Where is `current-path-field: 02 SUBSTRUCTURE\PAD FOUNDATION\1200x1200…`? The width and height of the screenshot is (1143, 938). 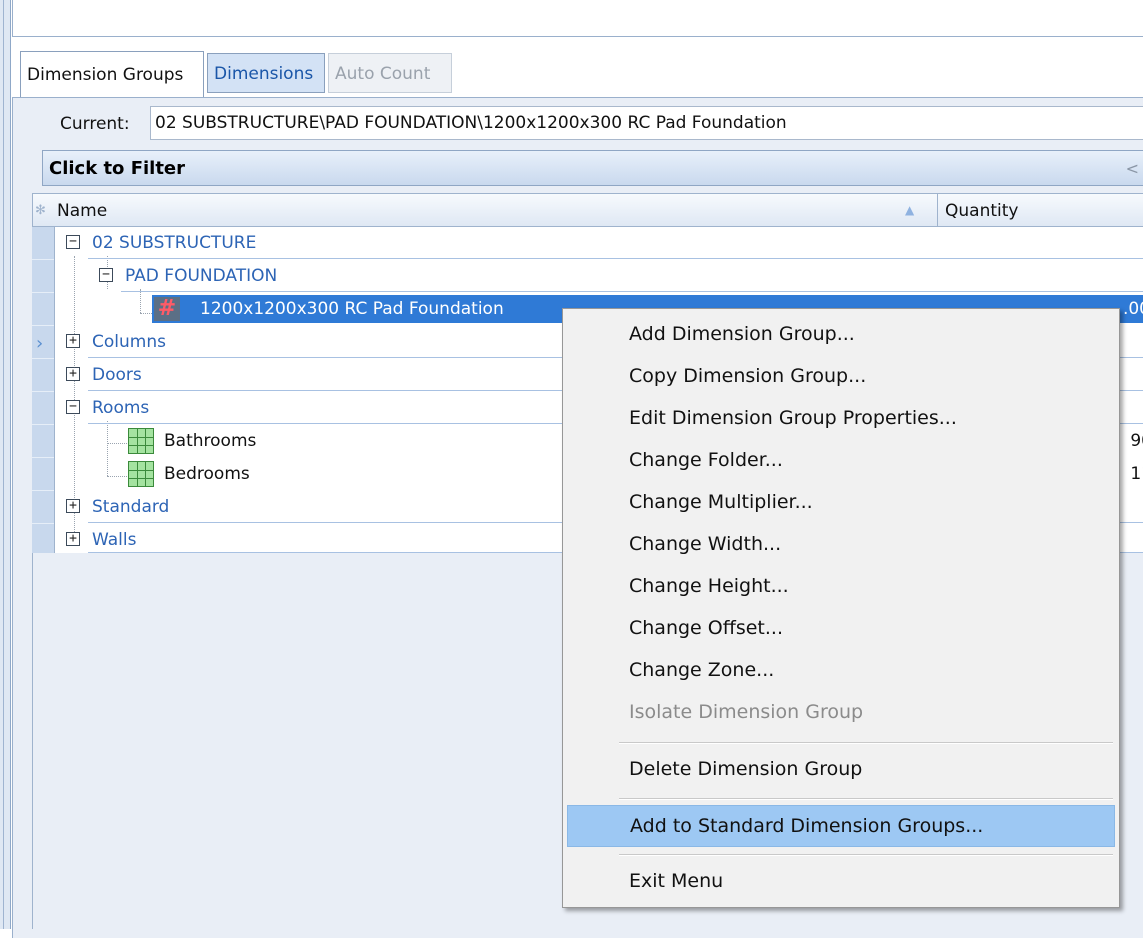 current-path-field: 02 SUBSTRUCTURE\PAD FOUNDATION\1200x1200… is located at coordinates (646, 123).